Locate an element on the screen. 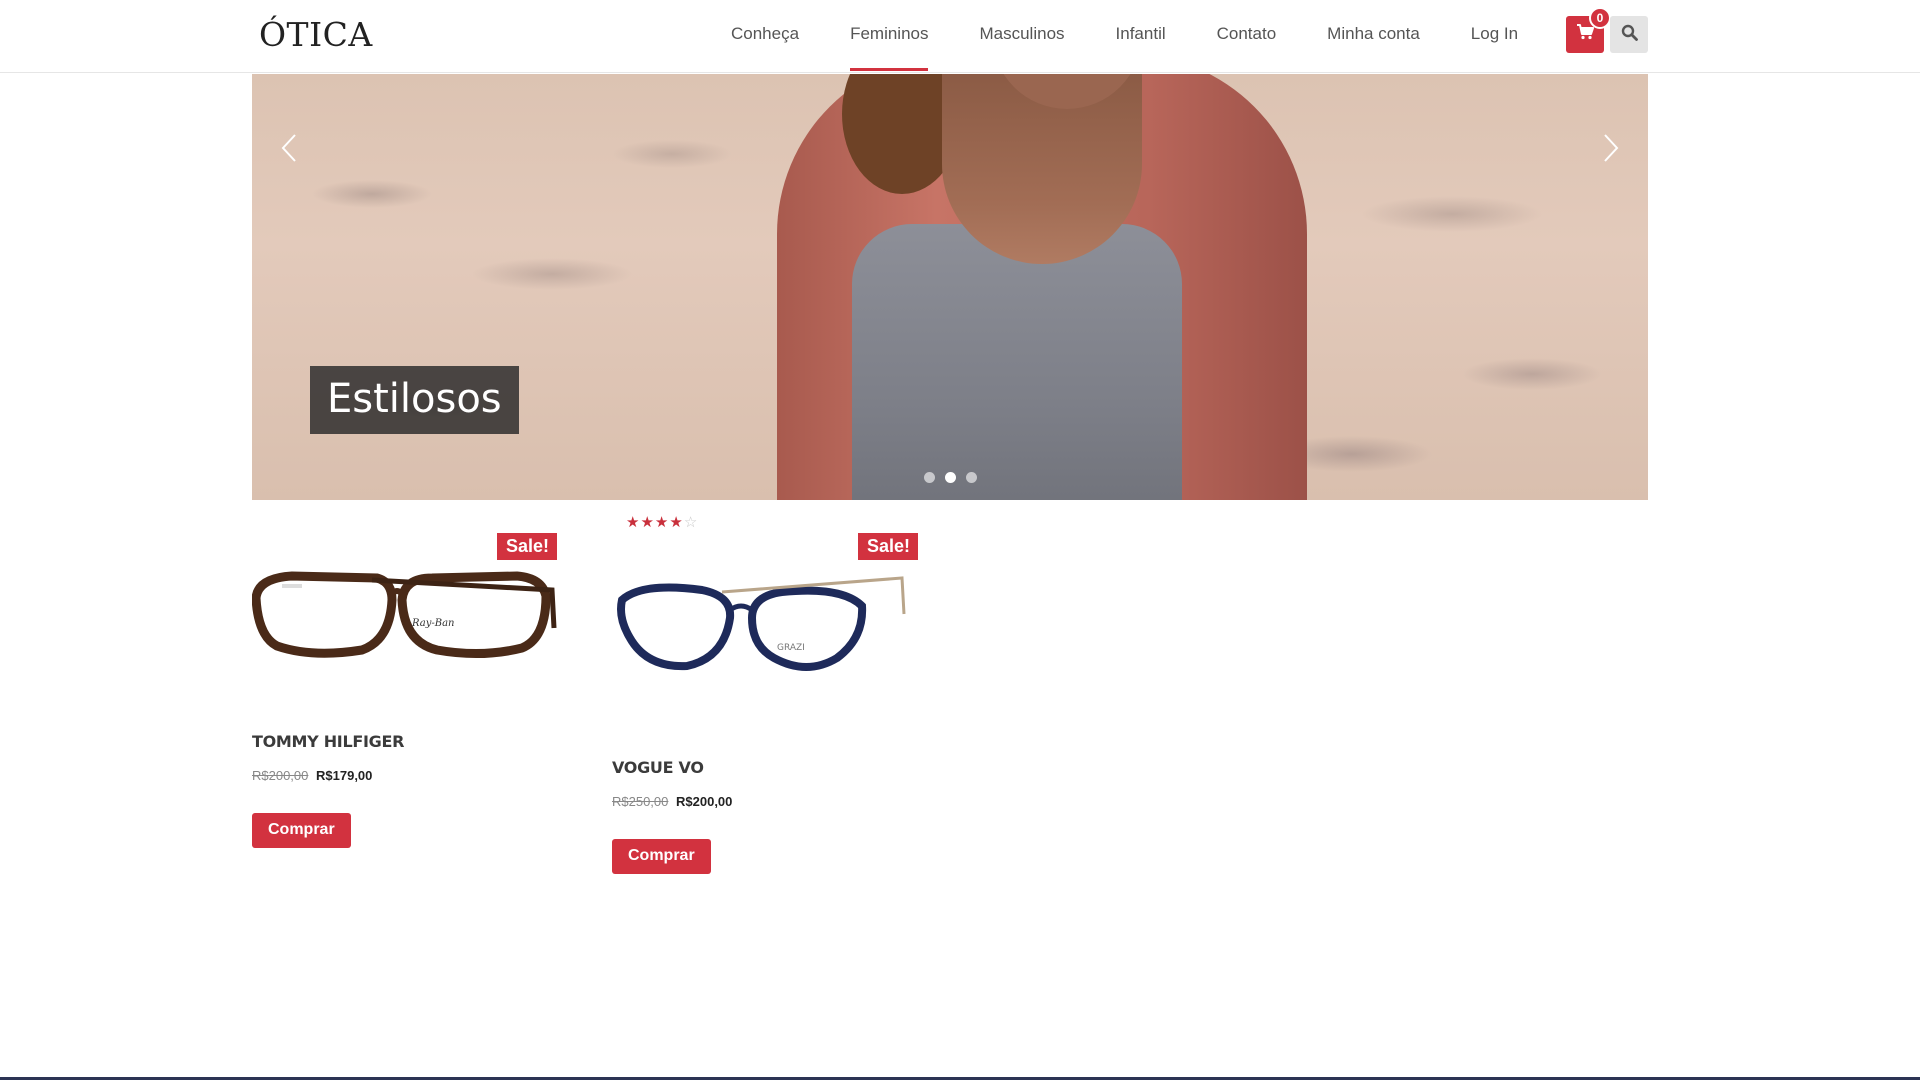  slide-caption-text: Estilosos is located at coordinates (414, 399).